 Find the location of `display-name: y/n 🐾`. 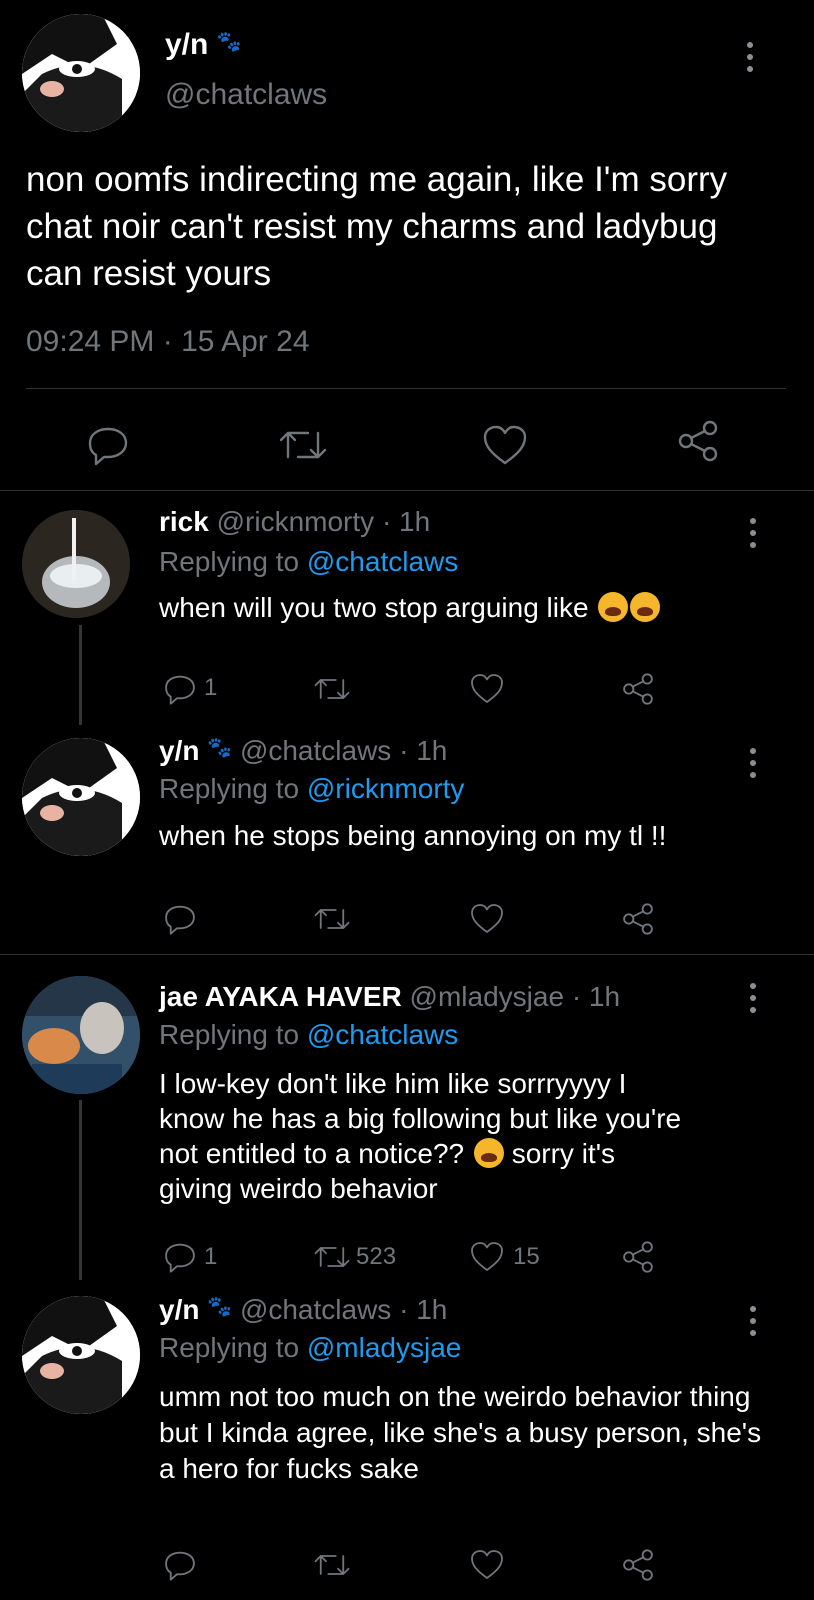

display-name: y/n 🐾 is located at coordinates (203, 45).